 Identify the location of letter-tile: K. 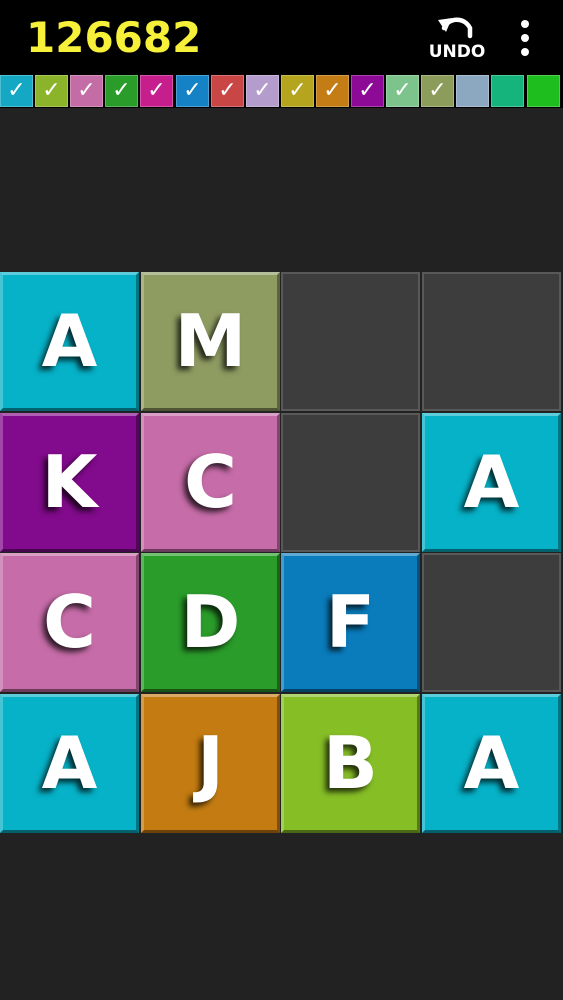
(69, 482).